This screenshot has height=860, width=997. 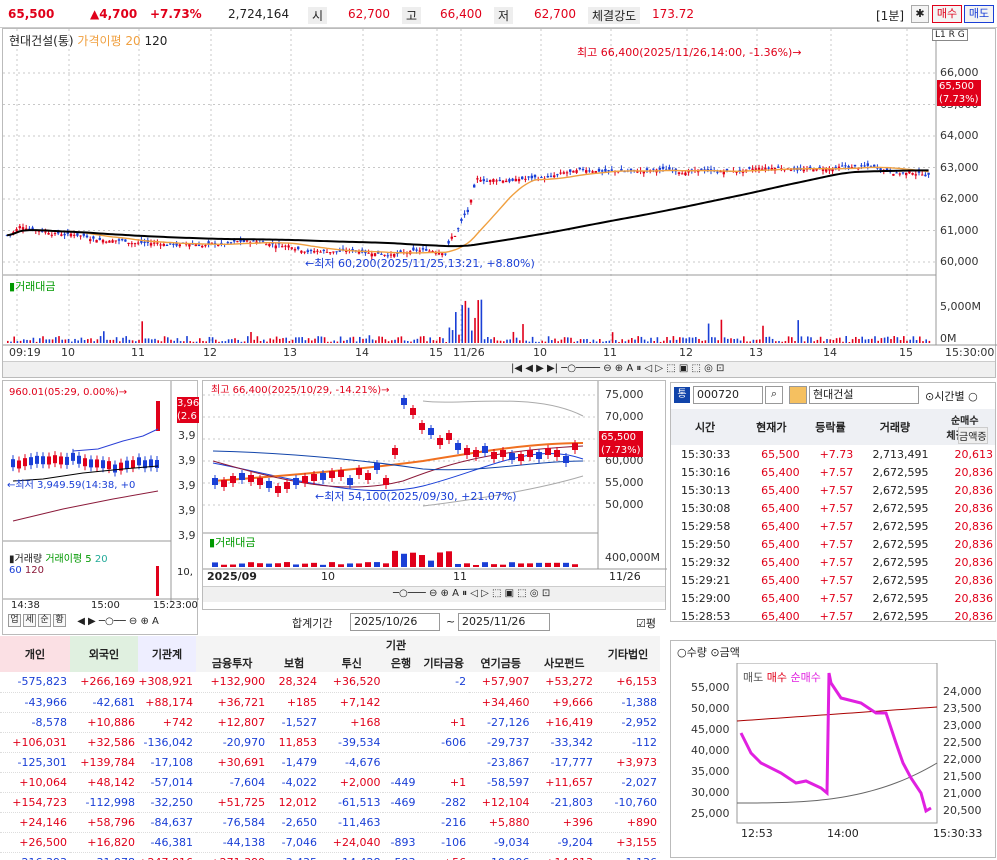 What do you see at coordinates (504, 622) in the screenshot?
I see `to-date-input: 2025/11/26` at bounding box center [504, 622].